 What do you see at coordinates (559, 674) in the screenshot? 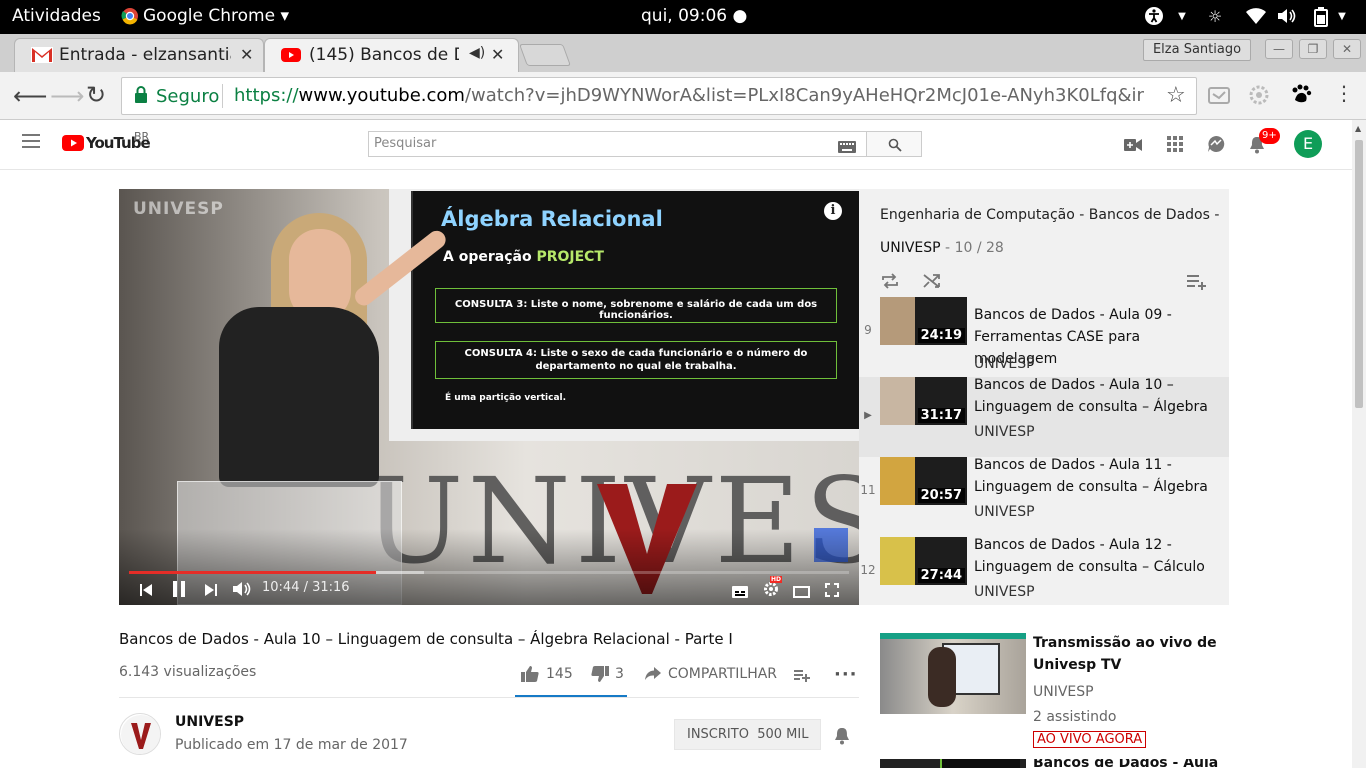
I see `like-count: 145` at bounding box center [559, 674].